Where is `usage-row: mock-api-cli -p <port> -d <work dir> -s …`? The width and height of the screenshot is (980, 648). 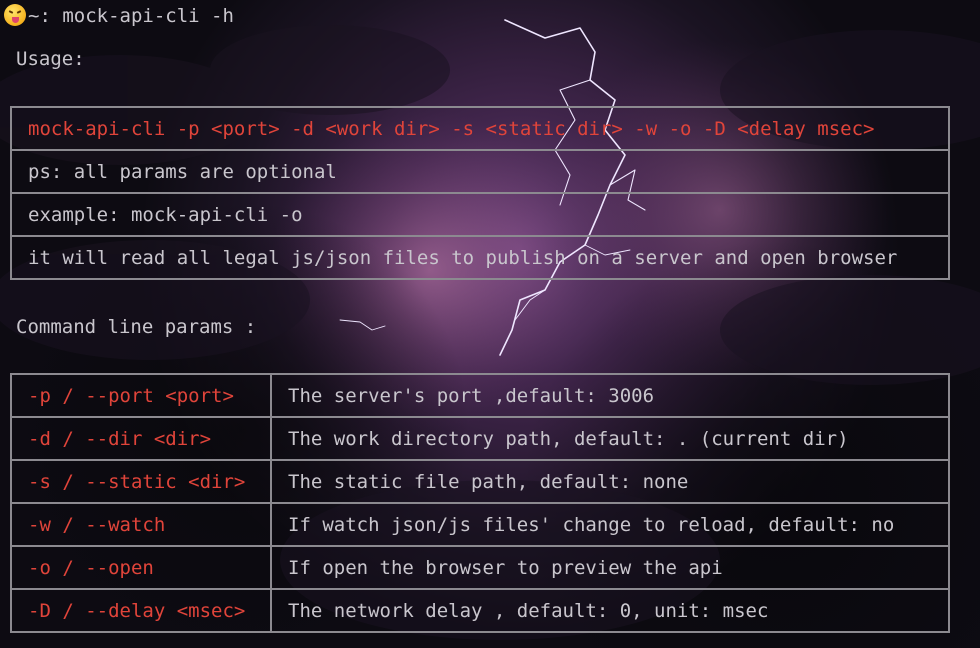 usage-row: mock-api-cli -p <port> -d <work dir> -s … is located at coordinates (480, 128).